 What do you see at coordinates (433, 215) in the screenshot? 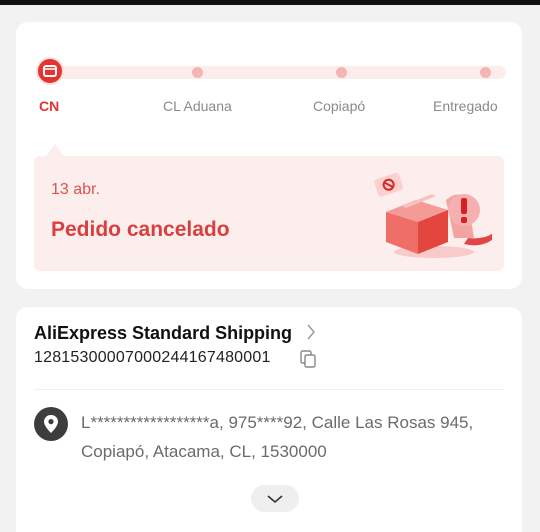
I see `cancelled-package-icon` at bounding box center [433, 215].